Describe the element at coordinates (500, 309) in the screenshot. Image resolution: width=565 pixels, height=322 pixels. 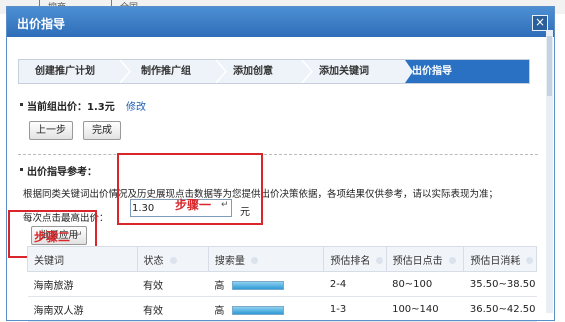
I see `cell-cost: 36.50~42.50` at that location.